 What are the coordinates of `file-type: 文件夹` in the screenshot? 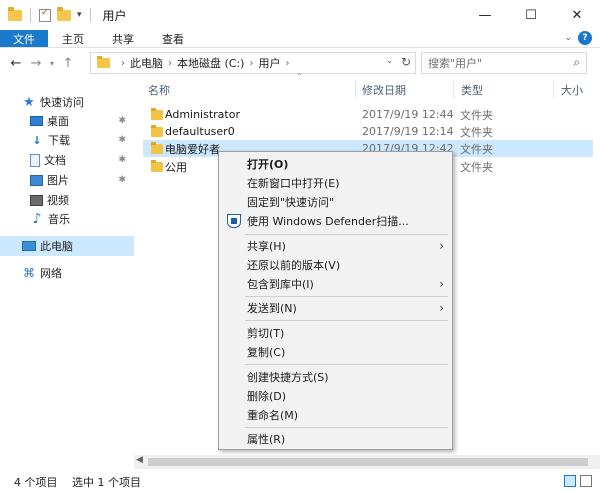 It's located at (476, 115).